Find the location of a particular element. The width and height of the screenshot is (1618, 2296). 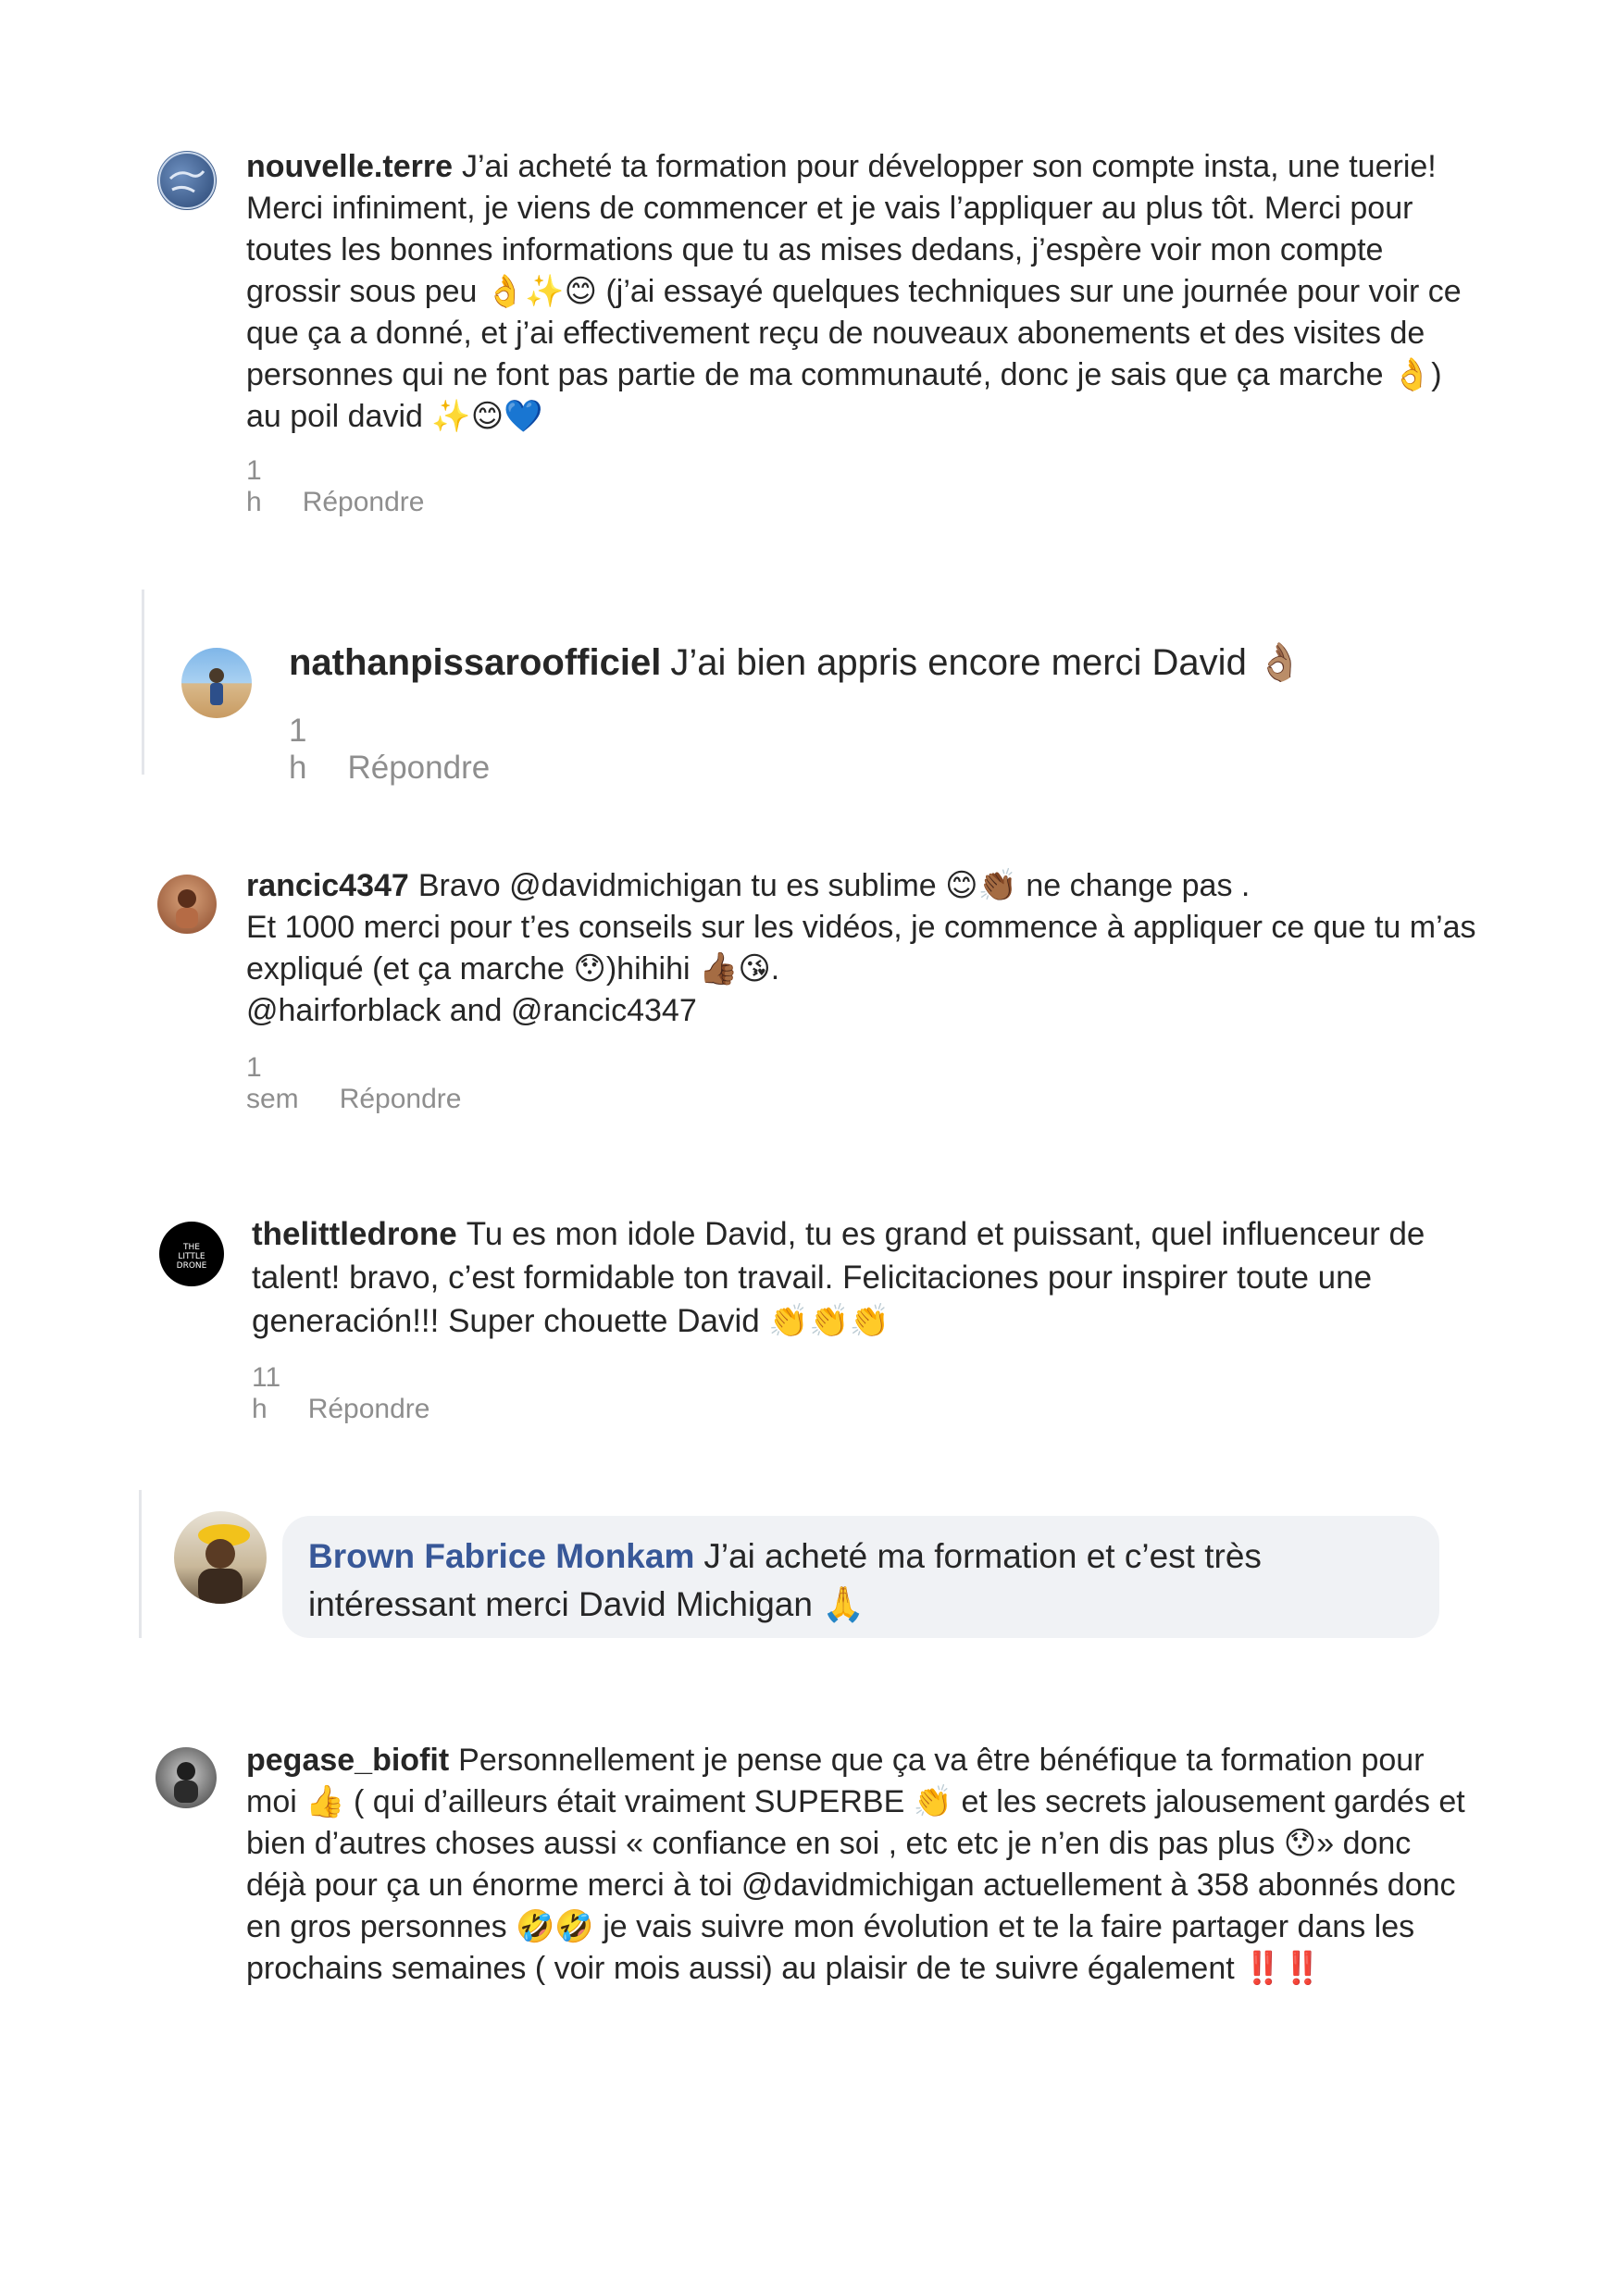

comment-meta: 1 sem Répondre is located at coordinates (374, 1084).